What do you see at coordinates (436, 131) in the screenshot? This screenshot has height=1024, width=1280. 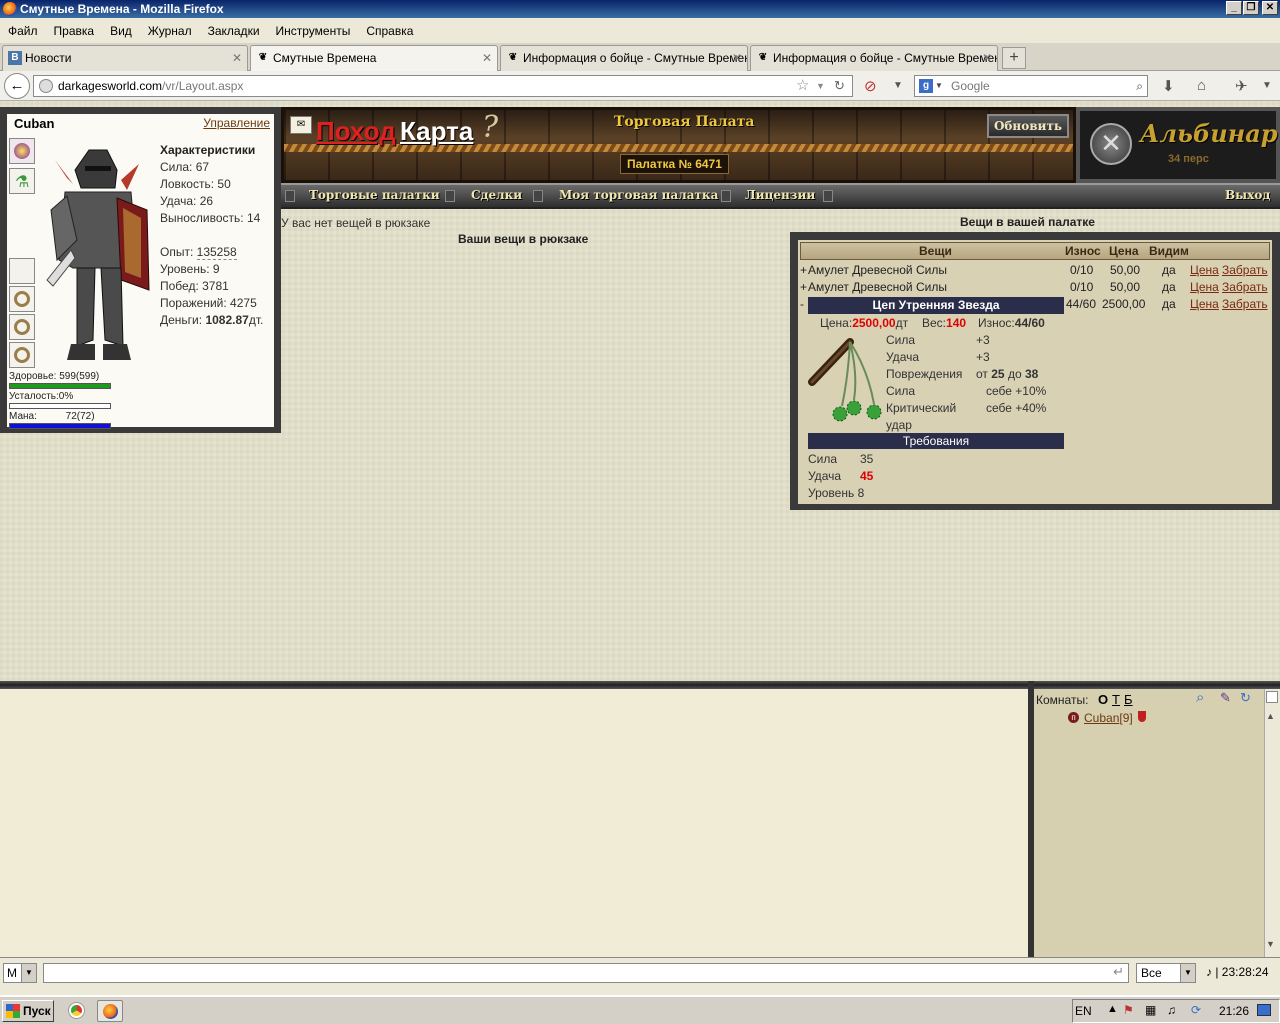 I see `map-link: Карта` at bounding box center [436, 131].